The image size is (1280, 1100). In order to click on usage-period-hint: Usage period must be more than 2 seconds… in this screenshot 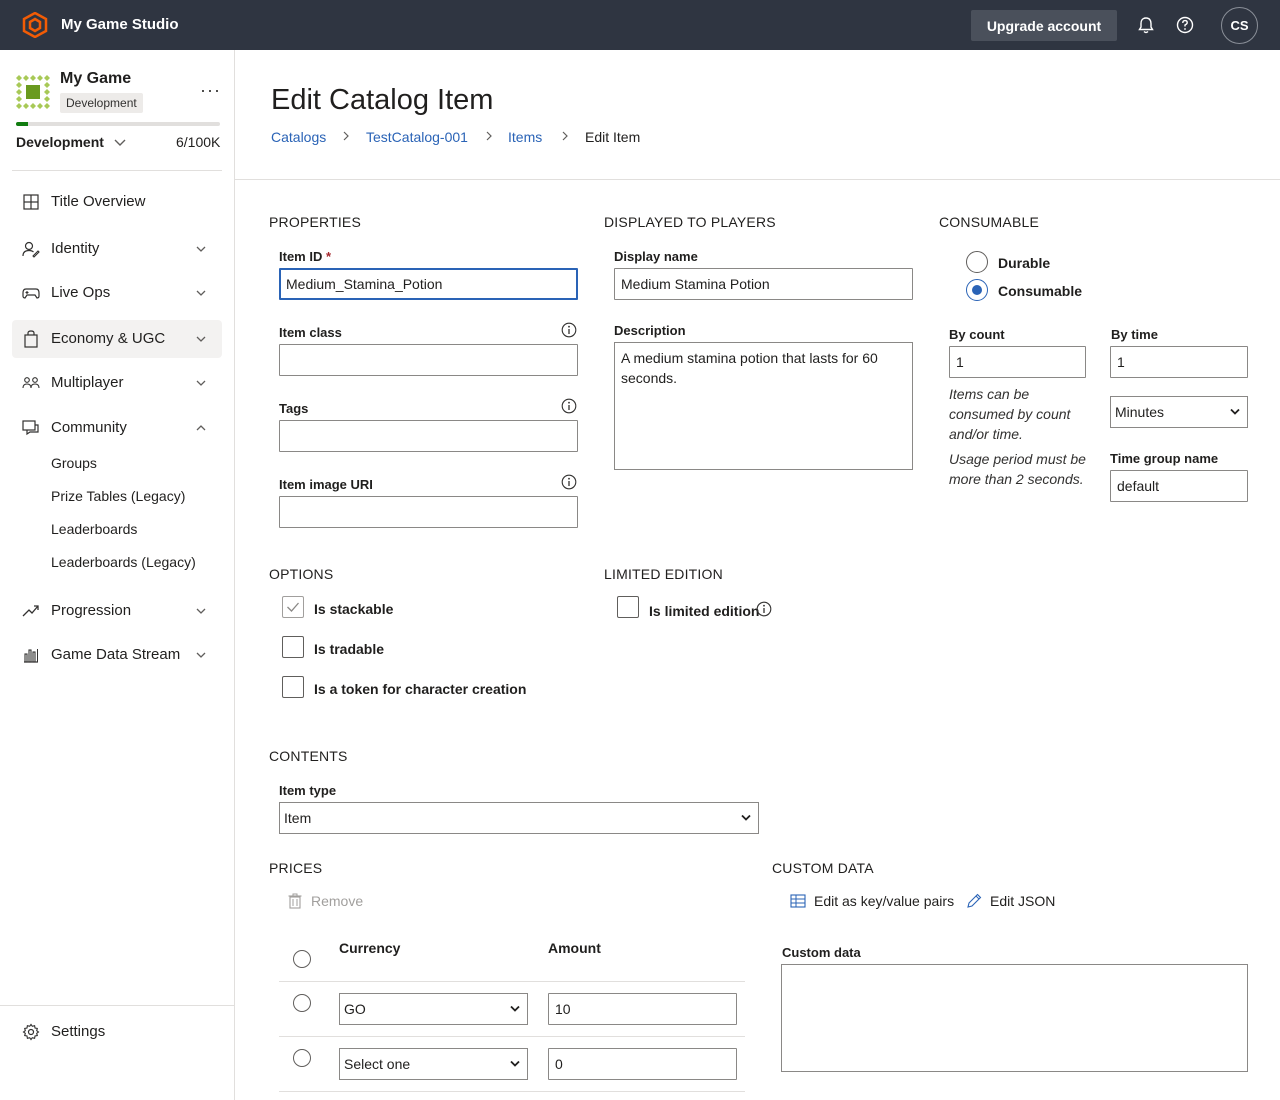, I will do `click(1017, 469)`.